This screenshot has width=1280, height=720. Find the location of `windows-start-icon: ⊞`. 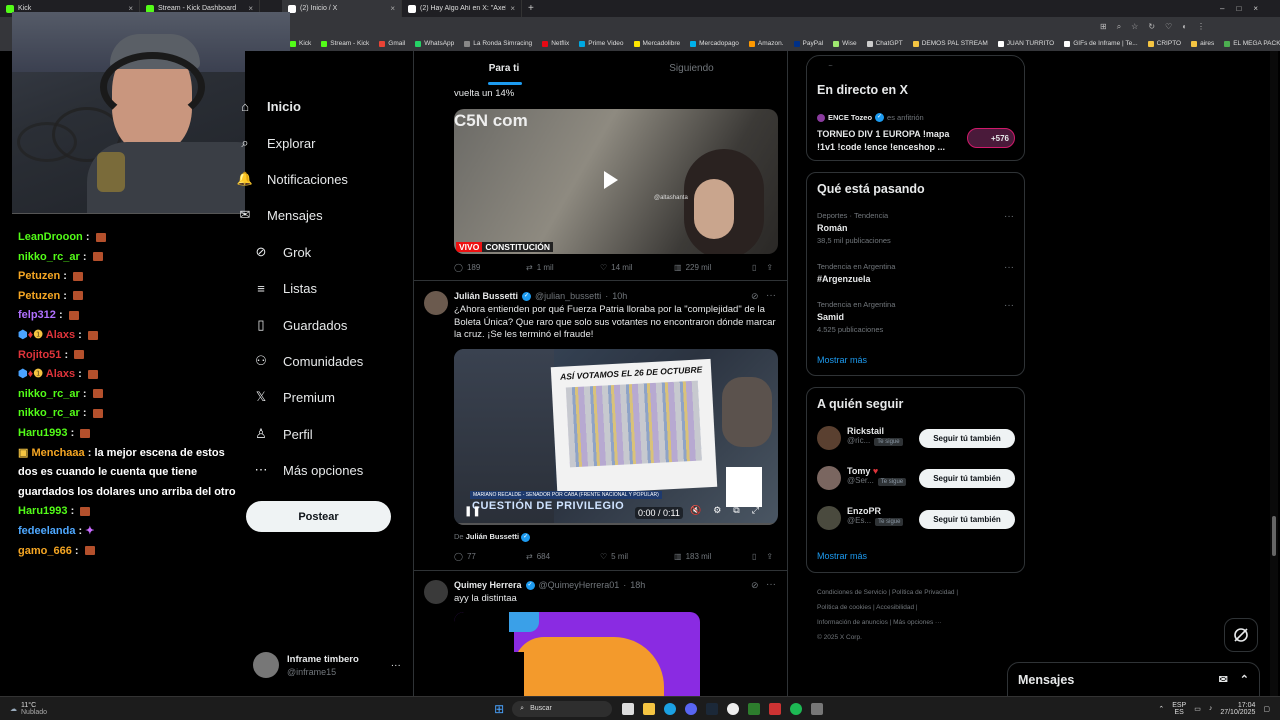

windows-start-icon: ⊞ is located at coordinates (499, 709).